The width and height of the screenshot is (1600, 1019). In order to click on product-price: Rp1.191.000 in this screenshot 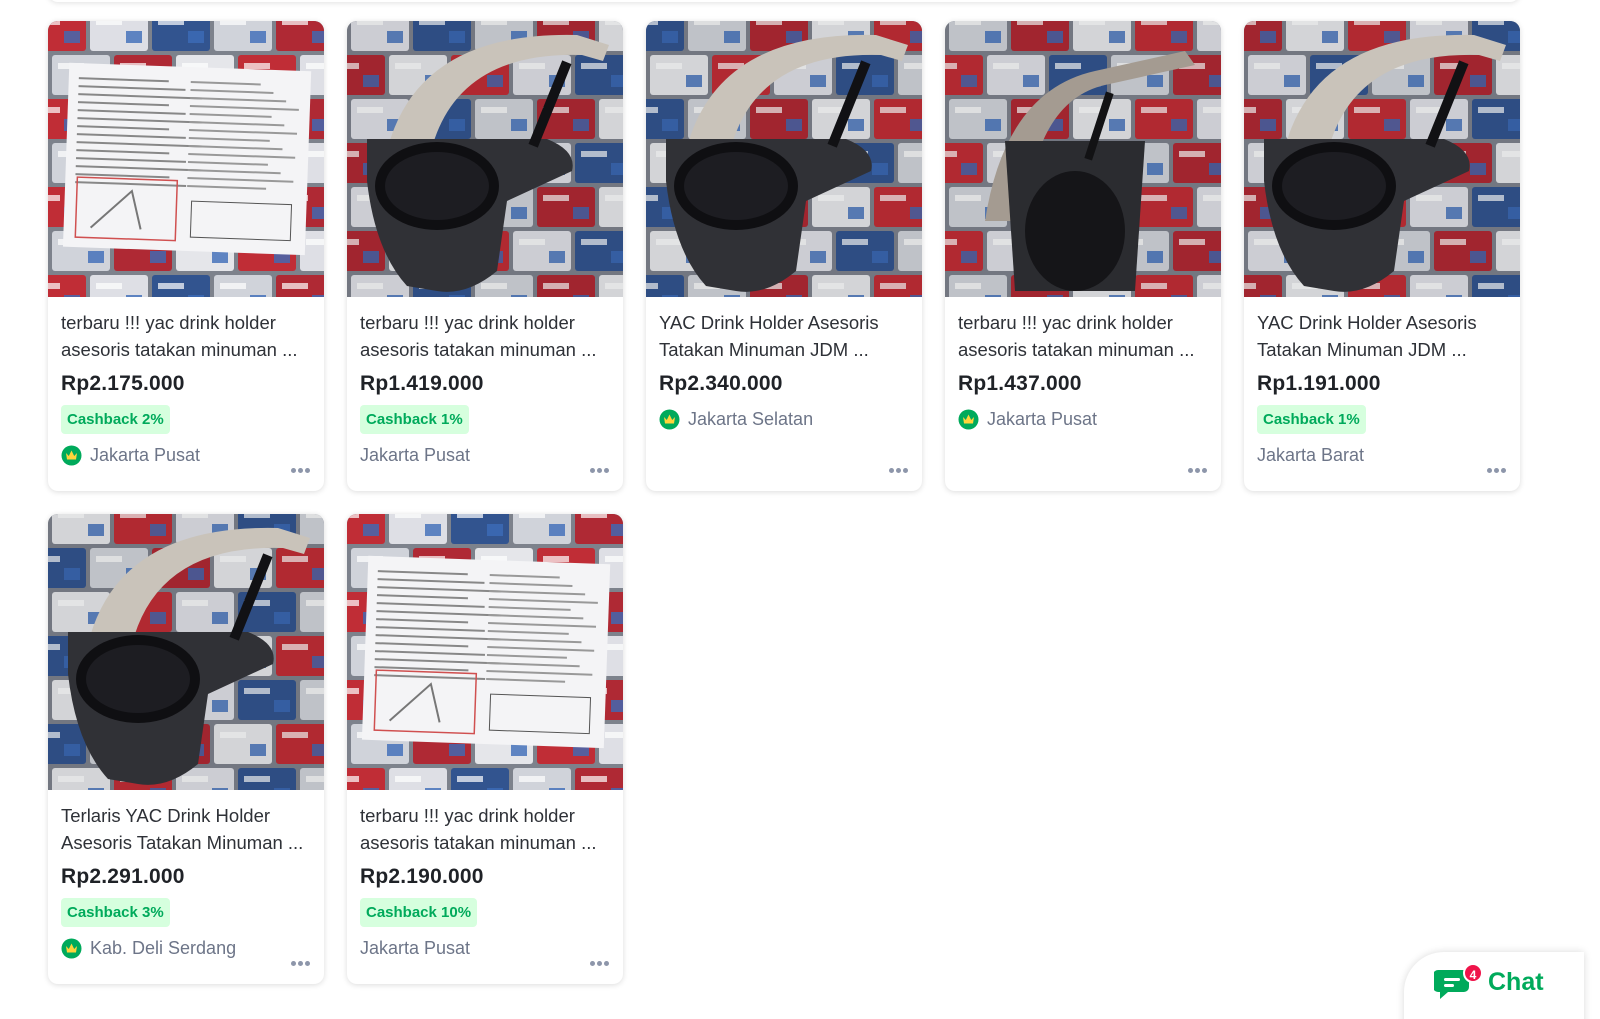, I will do `click(1319, 383)`.